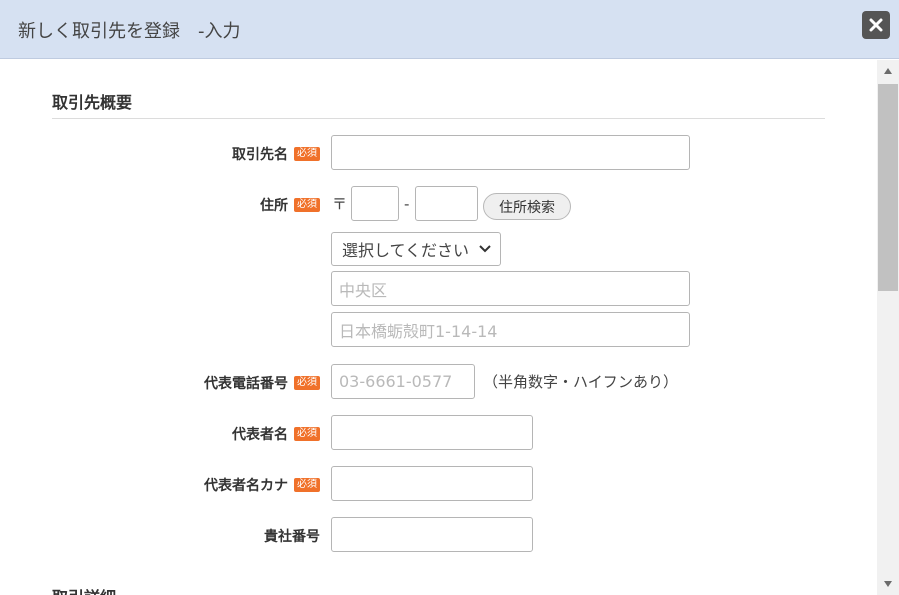 Image resolution: width=899 pixels, height=595 pixels. Describe the element at coordinates (290, 205) in the screenshot. I see `label-address: 住所 必須` at that location.